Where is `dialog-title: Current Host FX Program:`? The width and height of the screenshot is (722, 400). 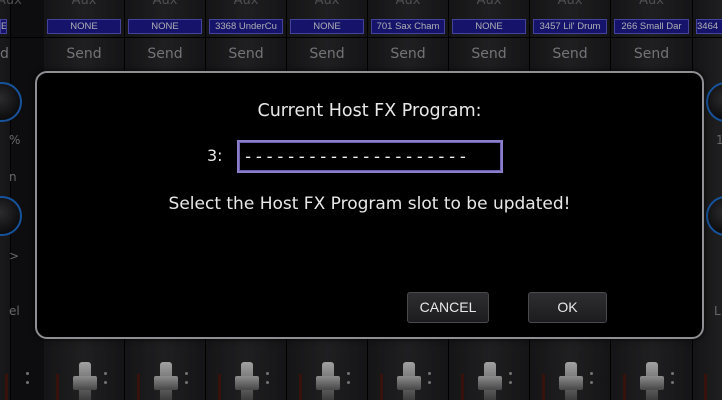 dialog-title: Current Host FX Program: is located at coordinates (369, 111).